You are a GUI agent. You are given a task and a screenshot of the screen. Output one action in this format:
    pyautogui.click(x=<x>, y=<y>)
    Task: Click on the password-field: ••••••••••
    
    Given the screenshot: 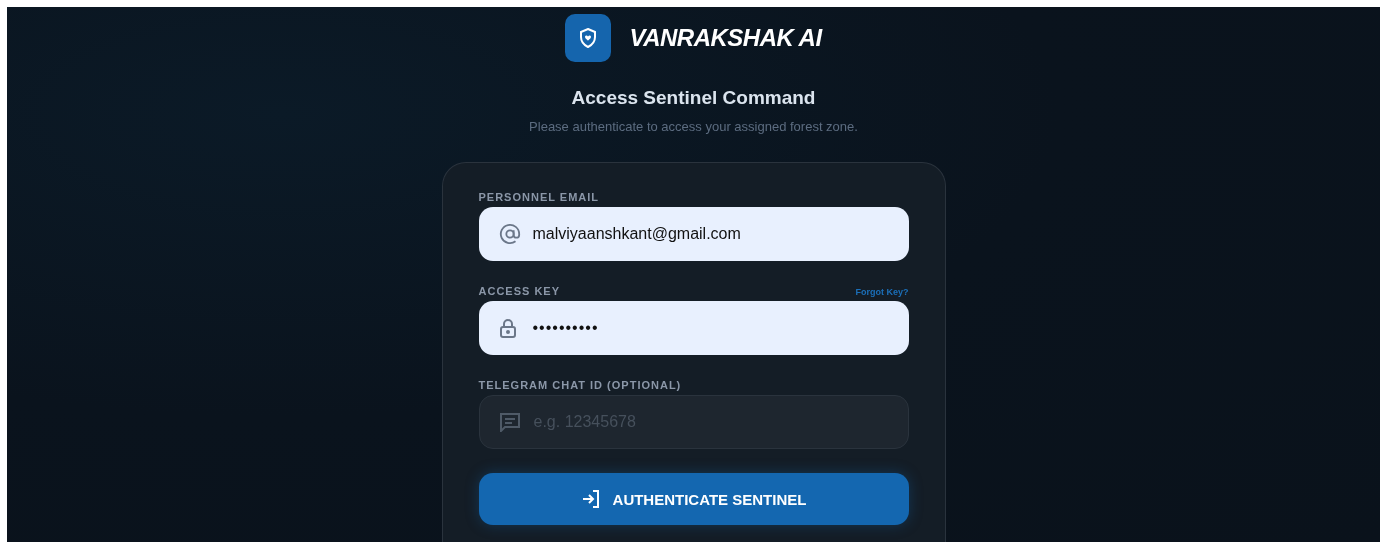 What is the action you would take?
    pyautogui.click(x=693, y=328)
    